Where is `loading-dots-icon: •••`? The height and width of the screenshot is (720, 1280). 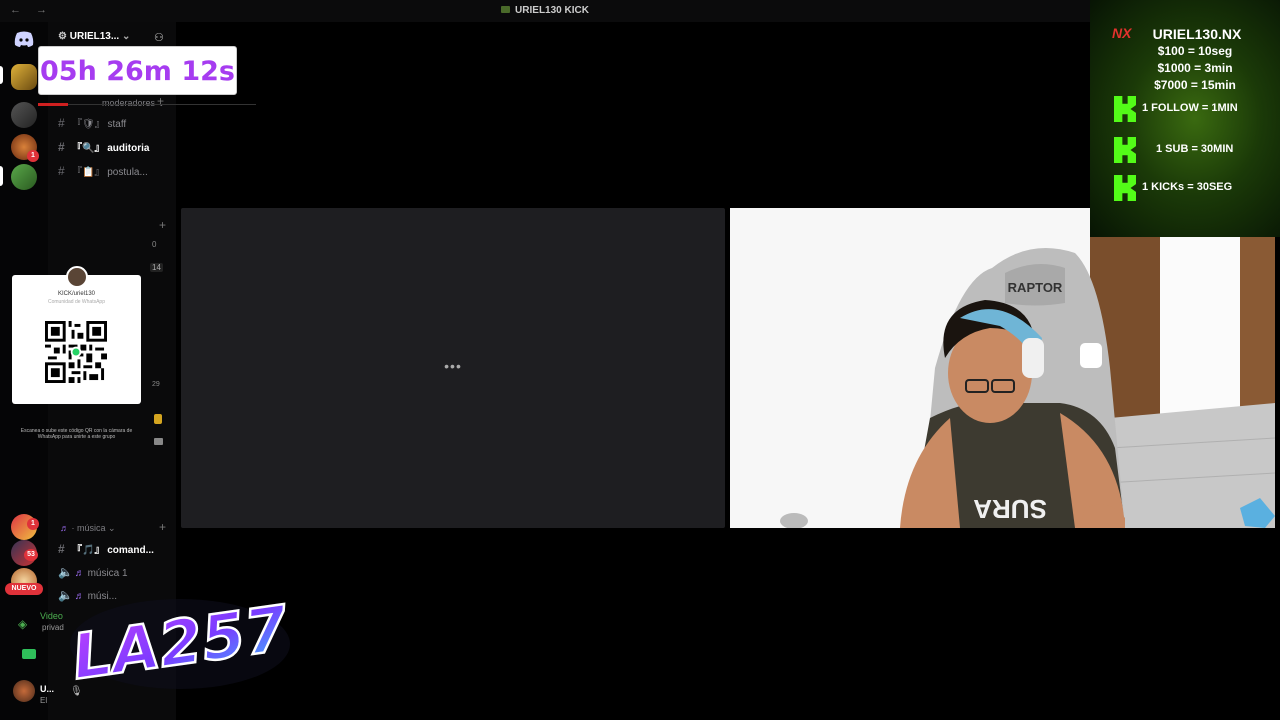 loading-dots-icon: ••• is located at coordinates (453, 366).